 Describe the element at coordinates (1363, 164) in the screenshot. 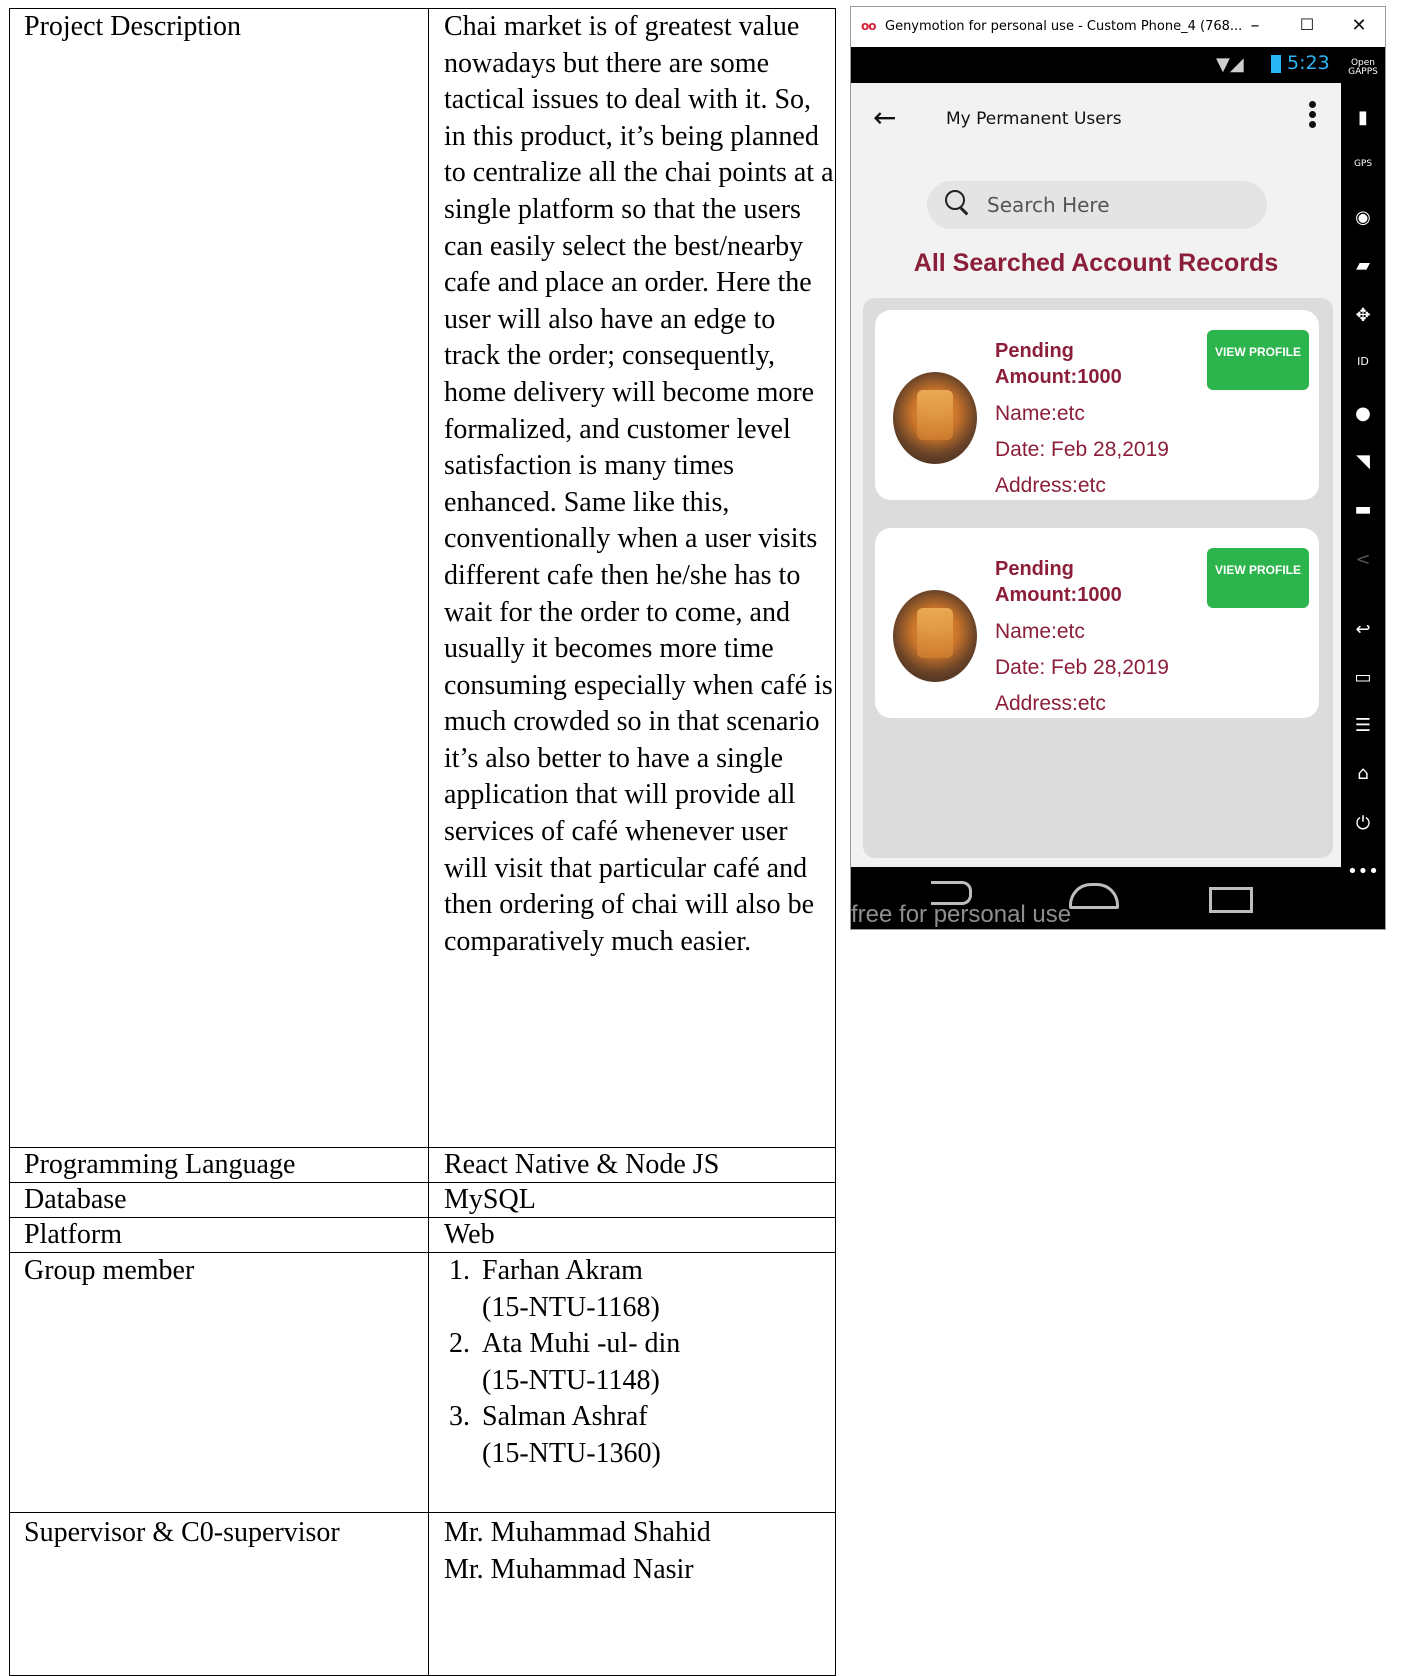

I see `gps-icon: GPS` at that location.